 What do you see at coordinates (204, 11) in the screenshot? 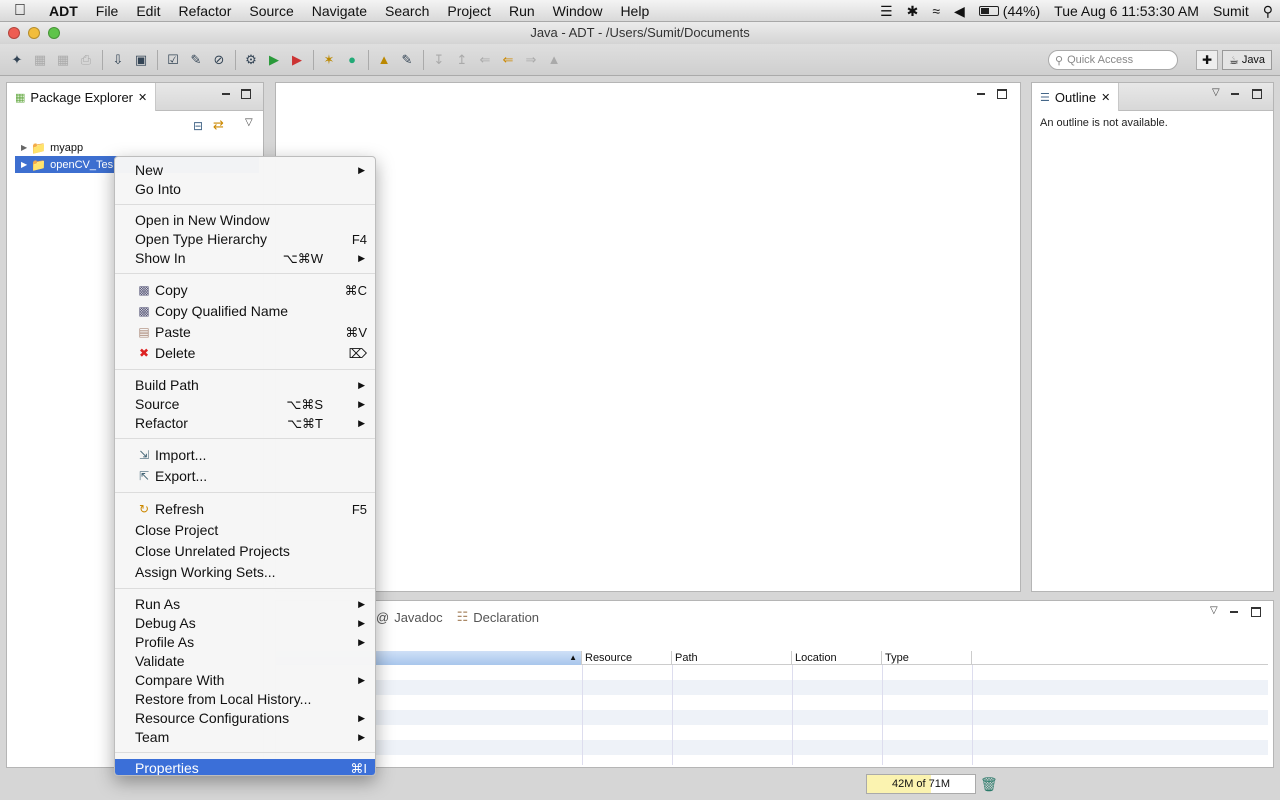
I see `menu-refactor: Refactor` at bounding box center [204, 11].